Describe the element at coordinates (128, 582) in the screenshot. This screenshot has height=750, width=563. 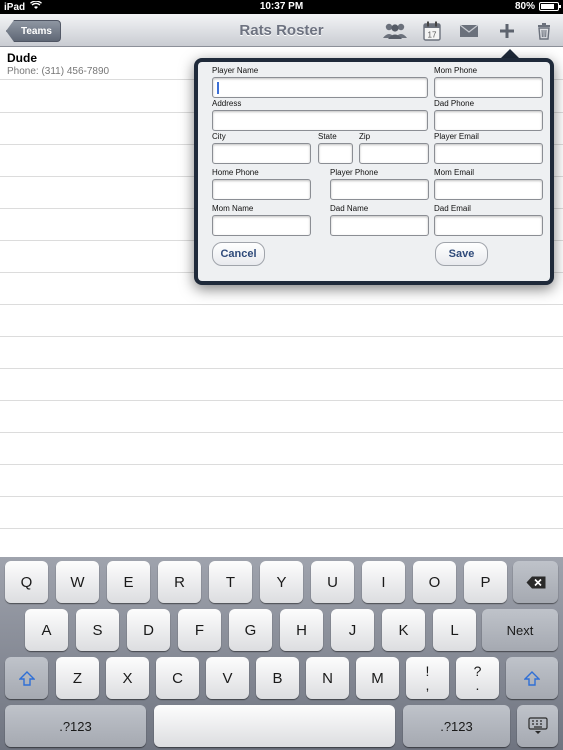
I see `key-e: E` at that location.